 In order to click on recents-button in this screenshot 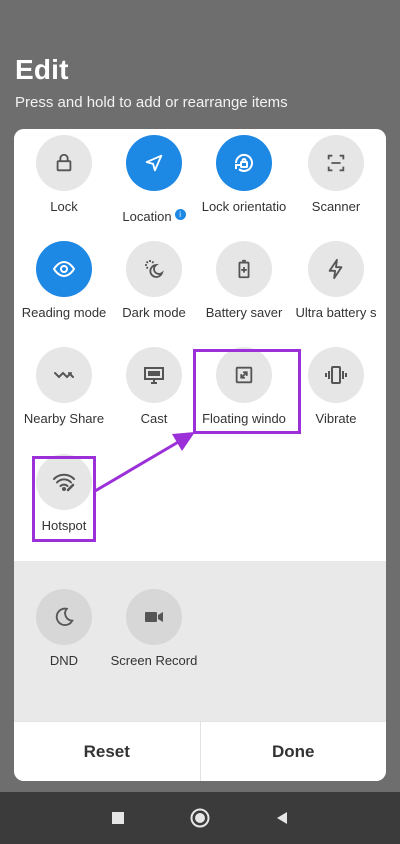, I will do `click(118, 818)`.